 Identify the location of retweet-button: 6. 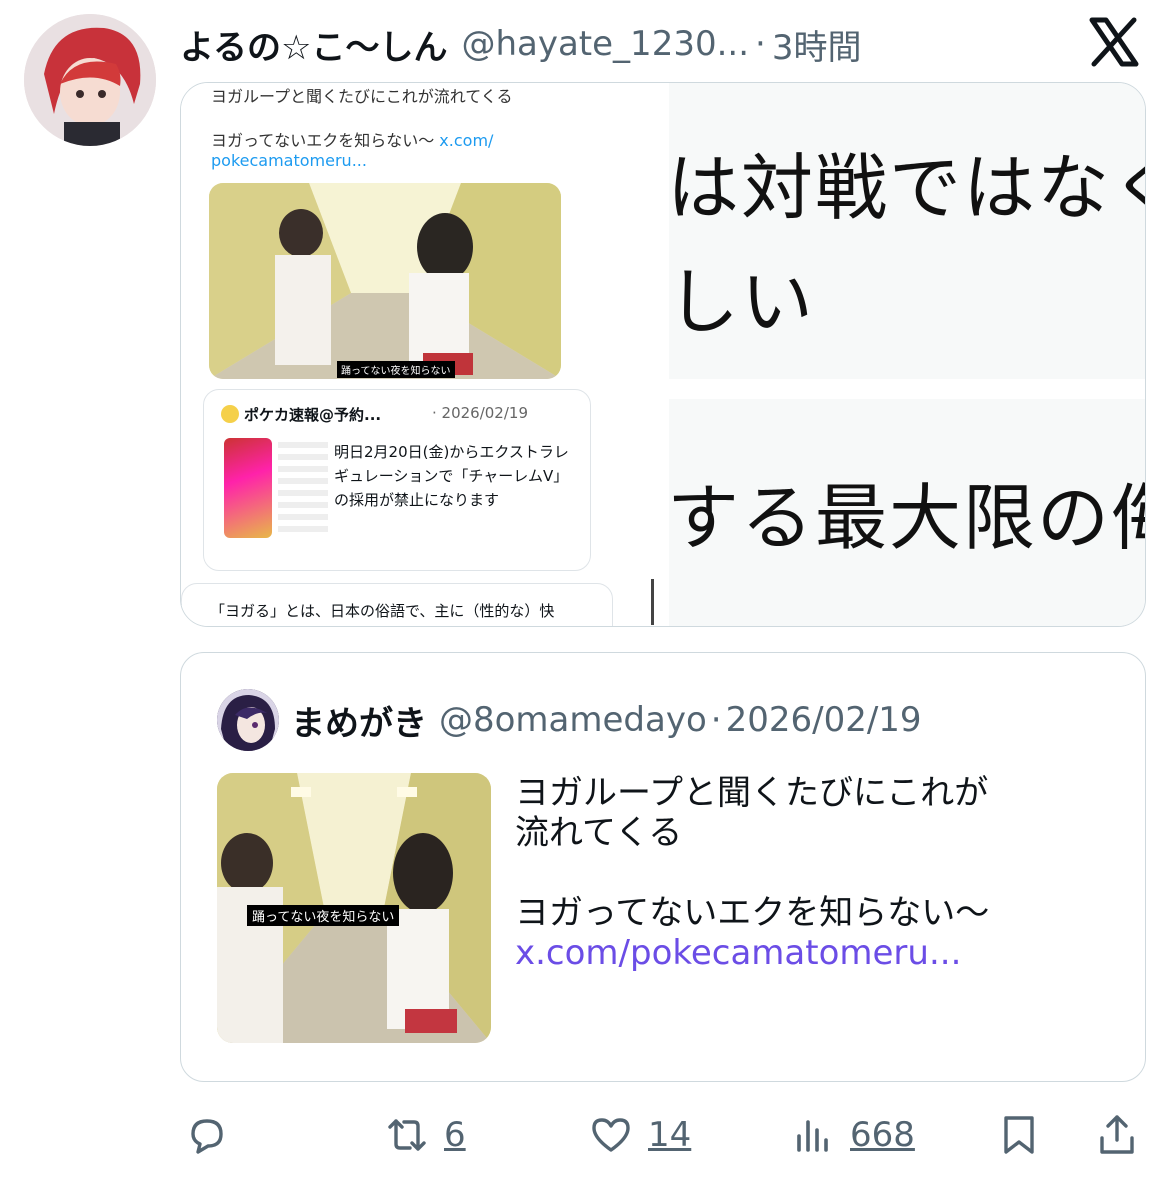
(425, 1135).